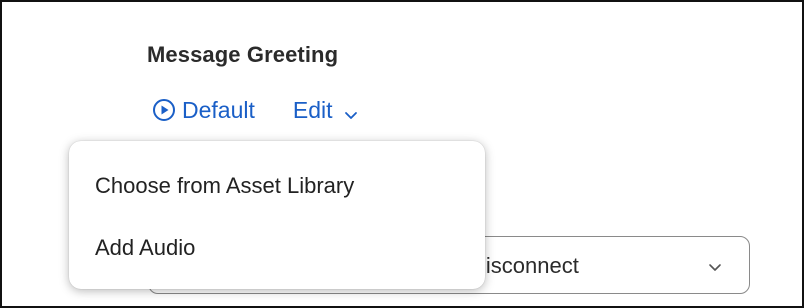  What do you see at coordinates (530, 265) in the screenshot?
I see `select-value: lisconnect` at bounding box center [530, 265].